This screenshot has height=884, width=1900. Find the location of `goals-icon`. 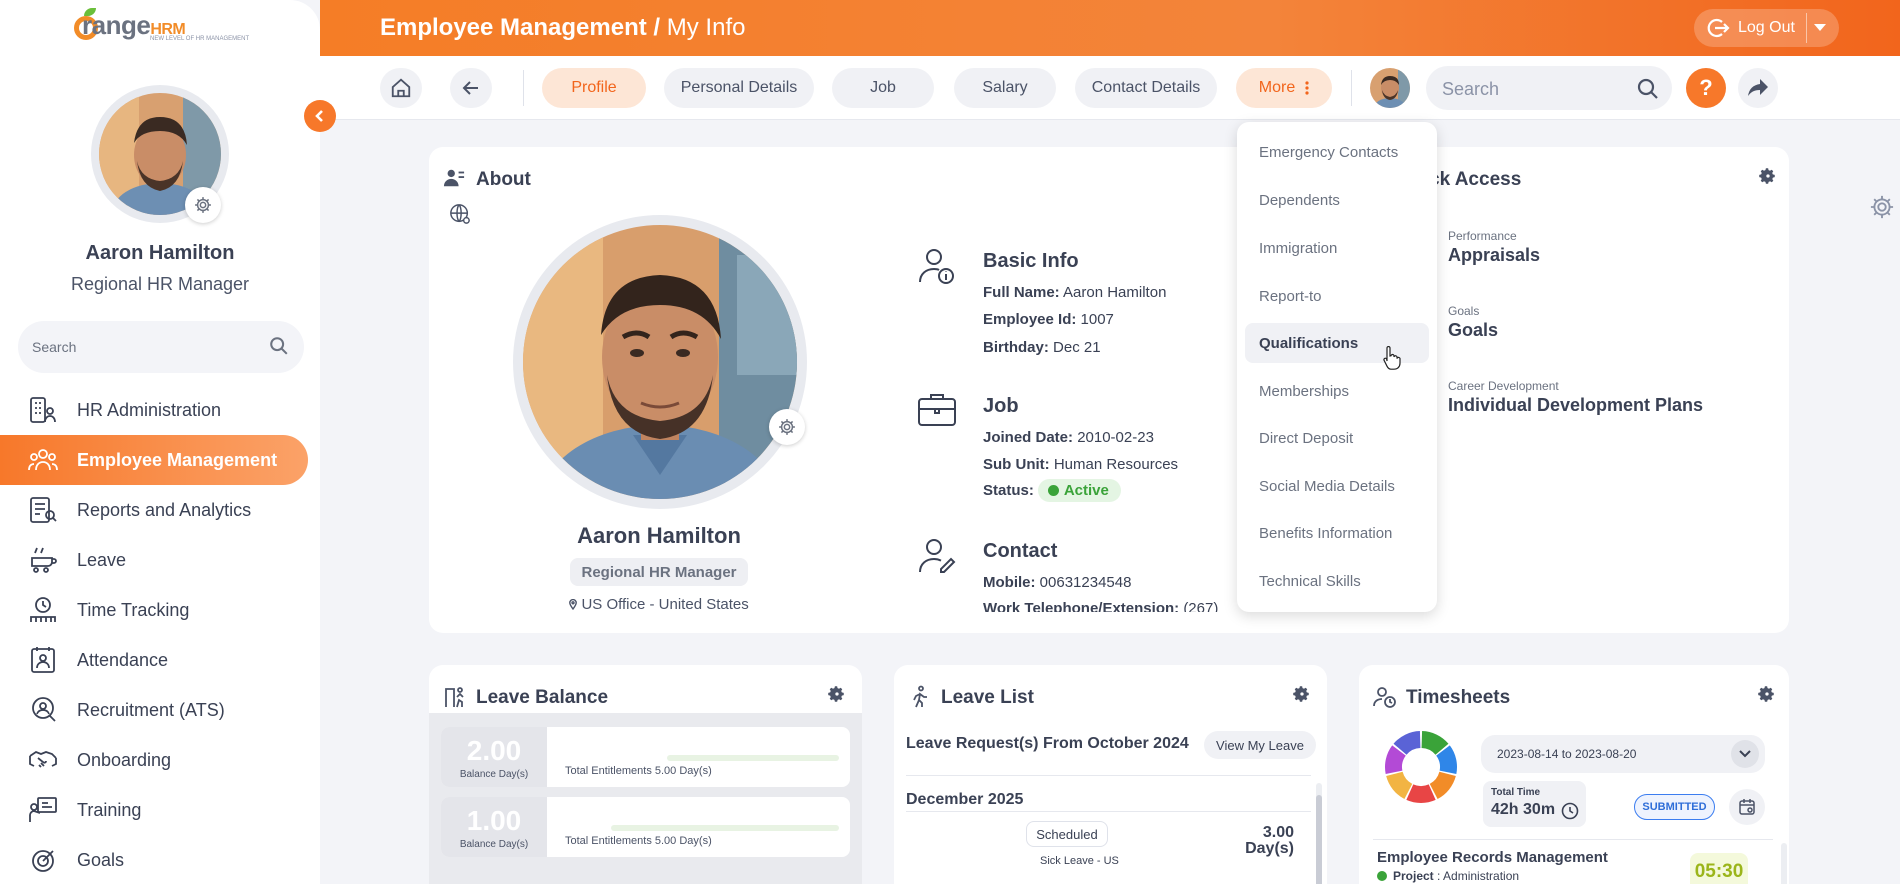

goals-icon is located at coordinates (43, 860).